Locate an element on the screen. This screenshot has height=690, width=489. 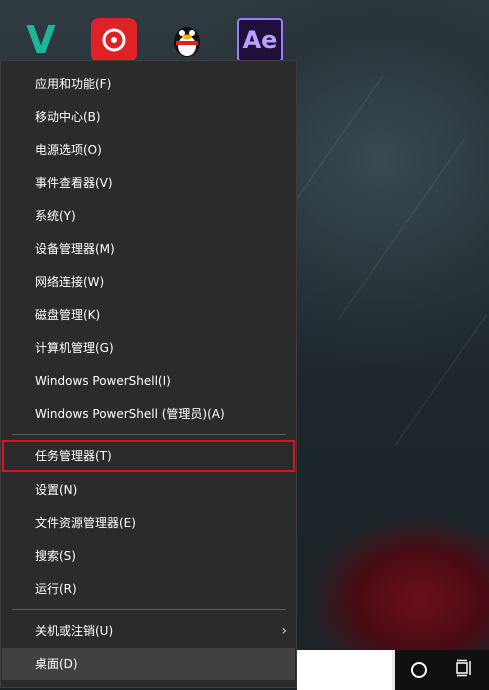
menu-item-task-manager: 任务管理器(T) is located at coordinates (148, 456).